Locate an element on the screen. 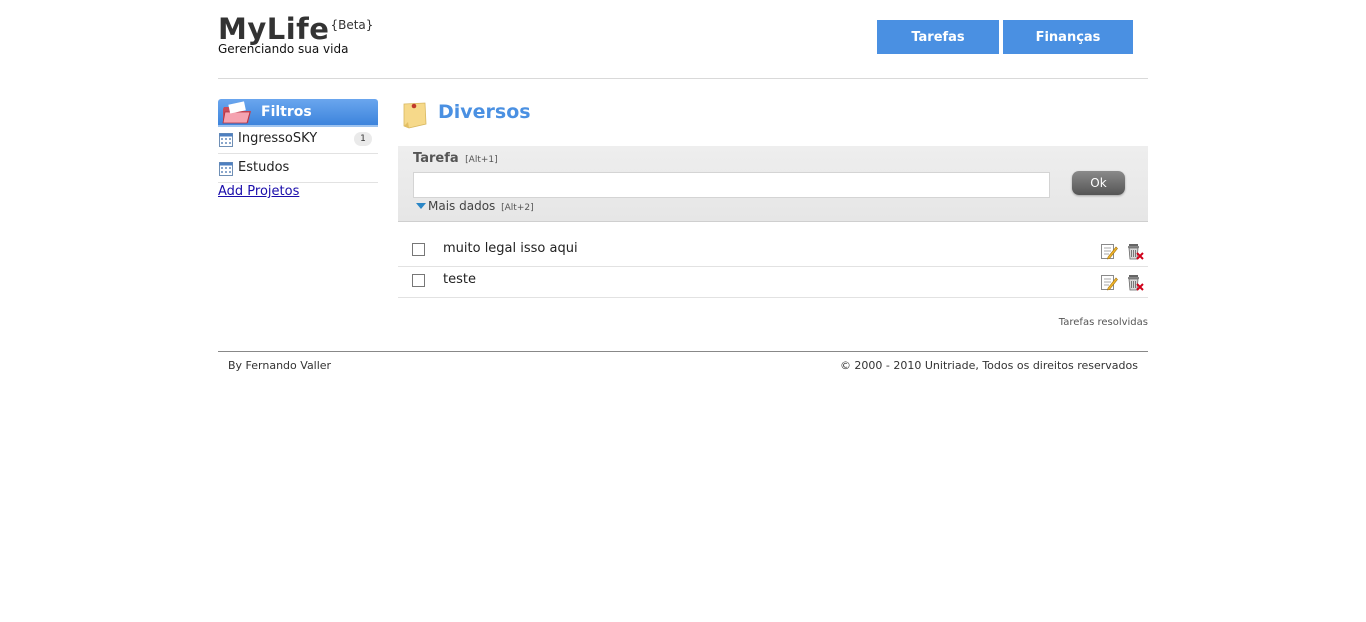  triangle-down-icon is located at coordinates (421, 206).